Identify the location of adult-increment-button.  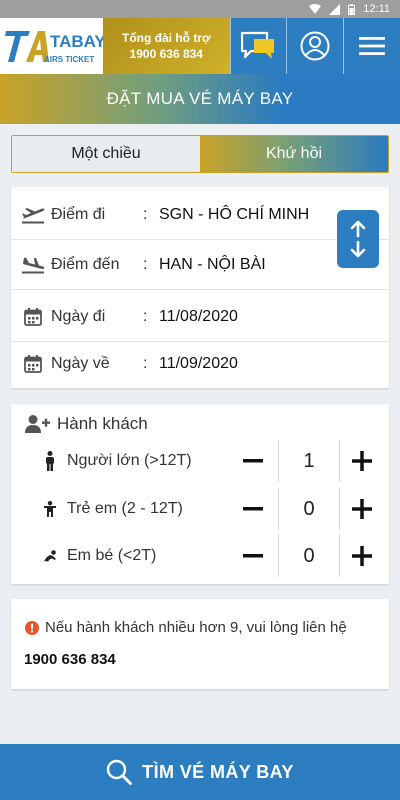
(362, 461).